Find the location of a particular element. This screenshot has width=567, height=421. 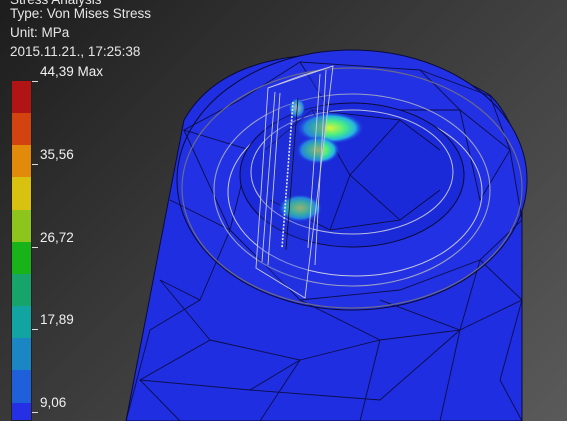

result-type: Type: Von Mises Stress is located at coordinates (81, 13).